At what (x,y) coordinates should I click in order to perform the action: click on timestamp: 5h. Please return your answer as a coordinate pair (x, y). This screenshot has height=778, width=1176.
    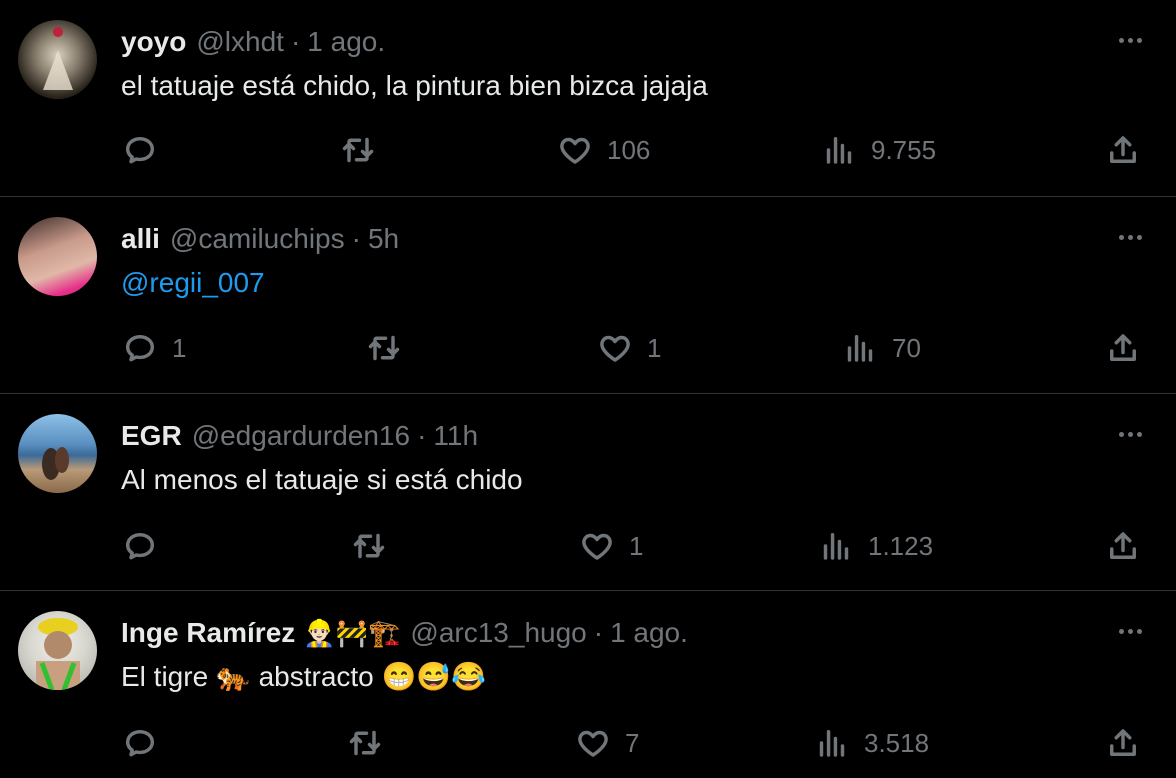
    Looking at the image, I should click on (383, 239).